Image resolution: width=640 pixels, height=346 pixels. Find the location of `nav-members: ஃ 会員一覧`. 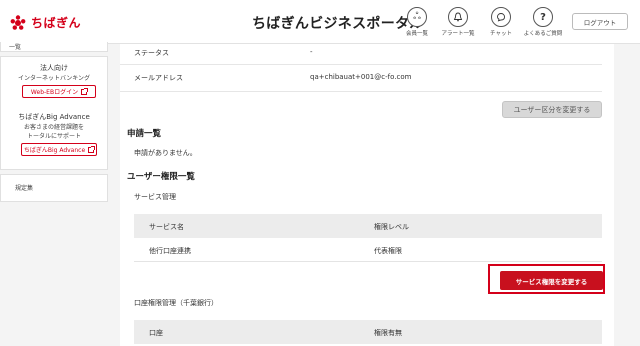

nav-members: ஃ 会員一覧 is located at coordinates (417, 22).